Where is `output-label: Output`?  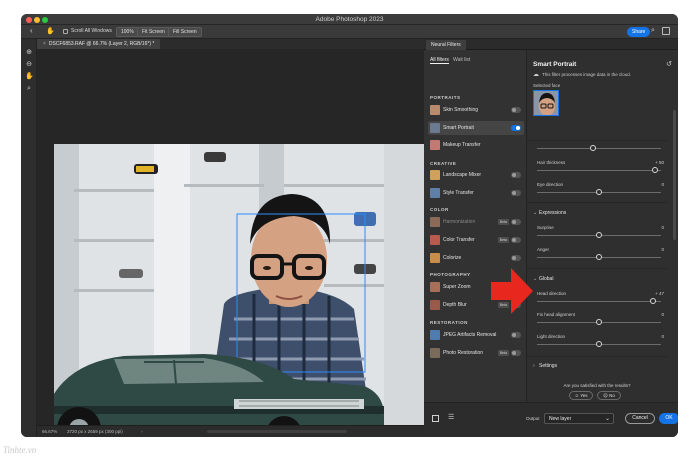 output-label: Output is located at coordinates (533, 418).